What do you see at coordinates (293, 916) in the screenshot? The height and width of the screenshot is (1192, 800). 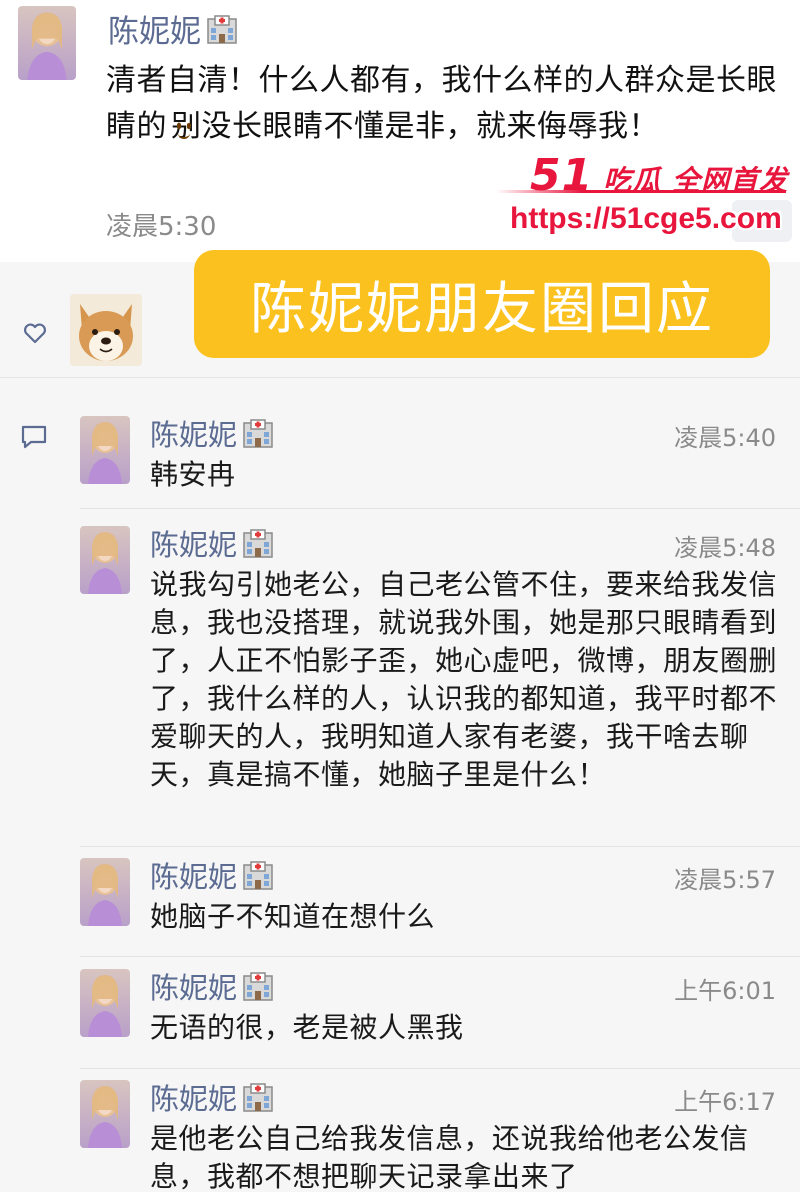 I see `comment-text: 她脑子不知道在想什么` at bounding box center [293, 916].